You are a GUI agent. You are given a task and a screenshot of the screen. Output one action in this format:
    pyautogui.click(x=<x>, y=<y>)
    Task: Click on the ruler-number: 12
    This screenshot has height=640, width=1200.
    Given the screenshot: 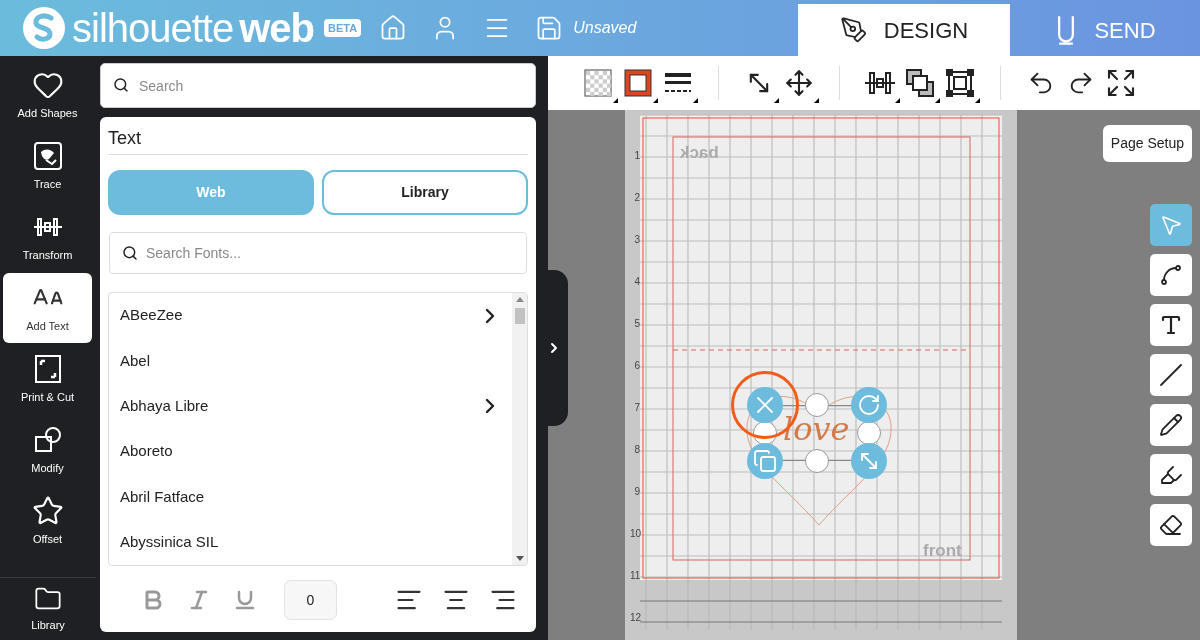 What is the action you would take?
    pyautogui.click(x=635, y=618)
    